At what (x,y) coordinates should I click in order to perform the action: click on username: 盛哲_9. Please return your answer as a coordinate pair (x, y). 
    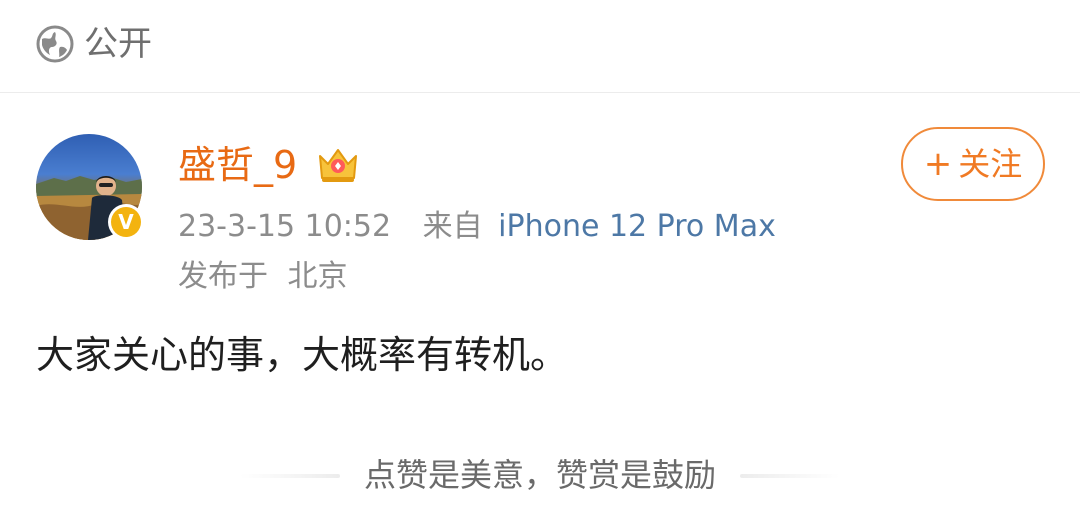
    Looking at the image, I should click on (237, 165).